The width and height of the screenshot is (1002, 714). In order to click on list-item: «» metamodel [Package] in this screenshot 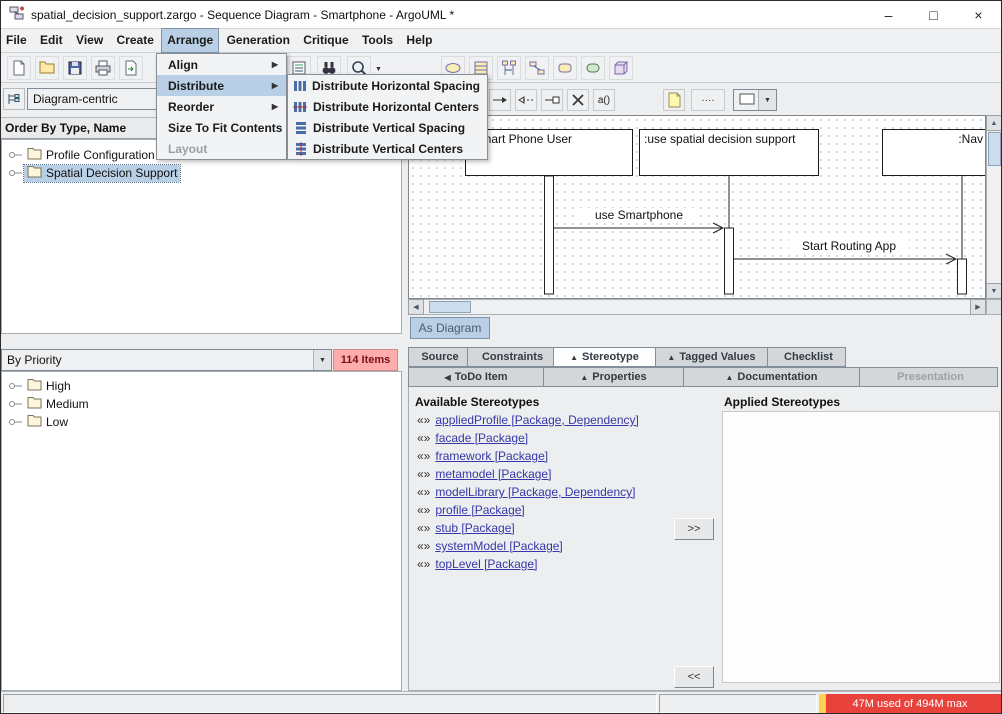, I will do `click(543, 474)`.